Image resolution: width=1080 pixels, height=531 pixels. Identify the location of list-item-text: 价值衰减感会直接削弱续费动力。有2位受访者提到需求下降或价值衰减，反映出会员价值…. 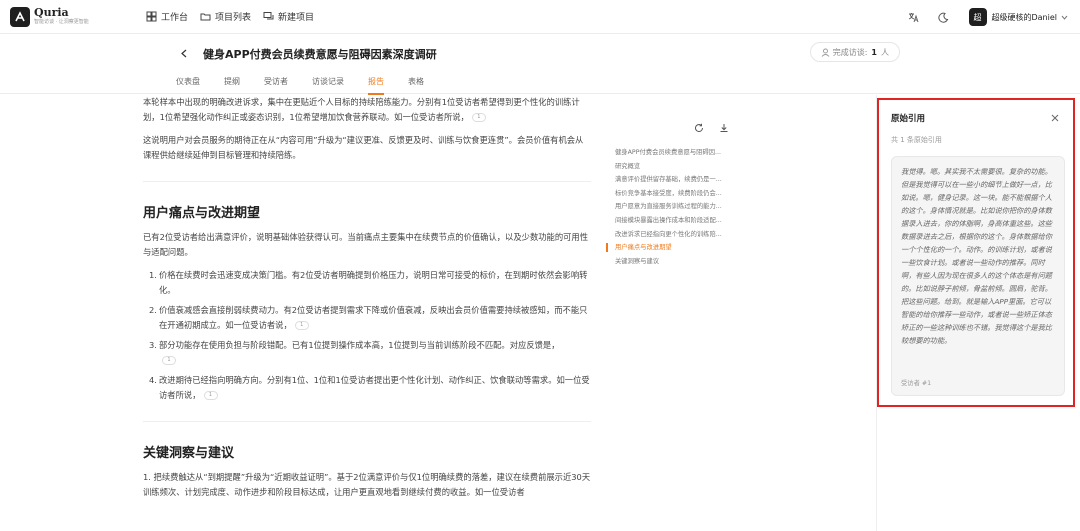
(373, 317).